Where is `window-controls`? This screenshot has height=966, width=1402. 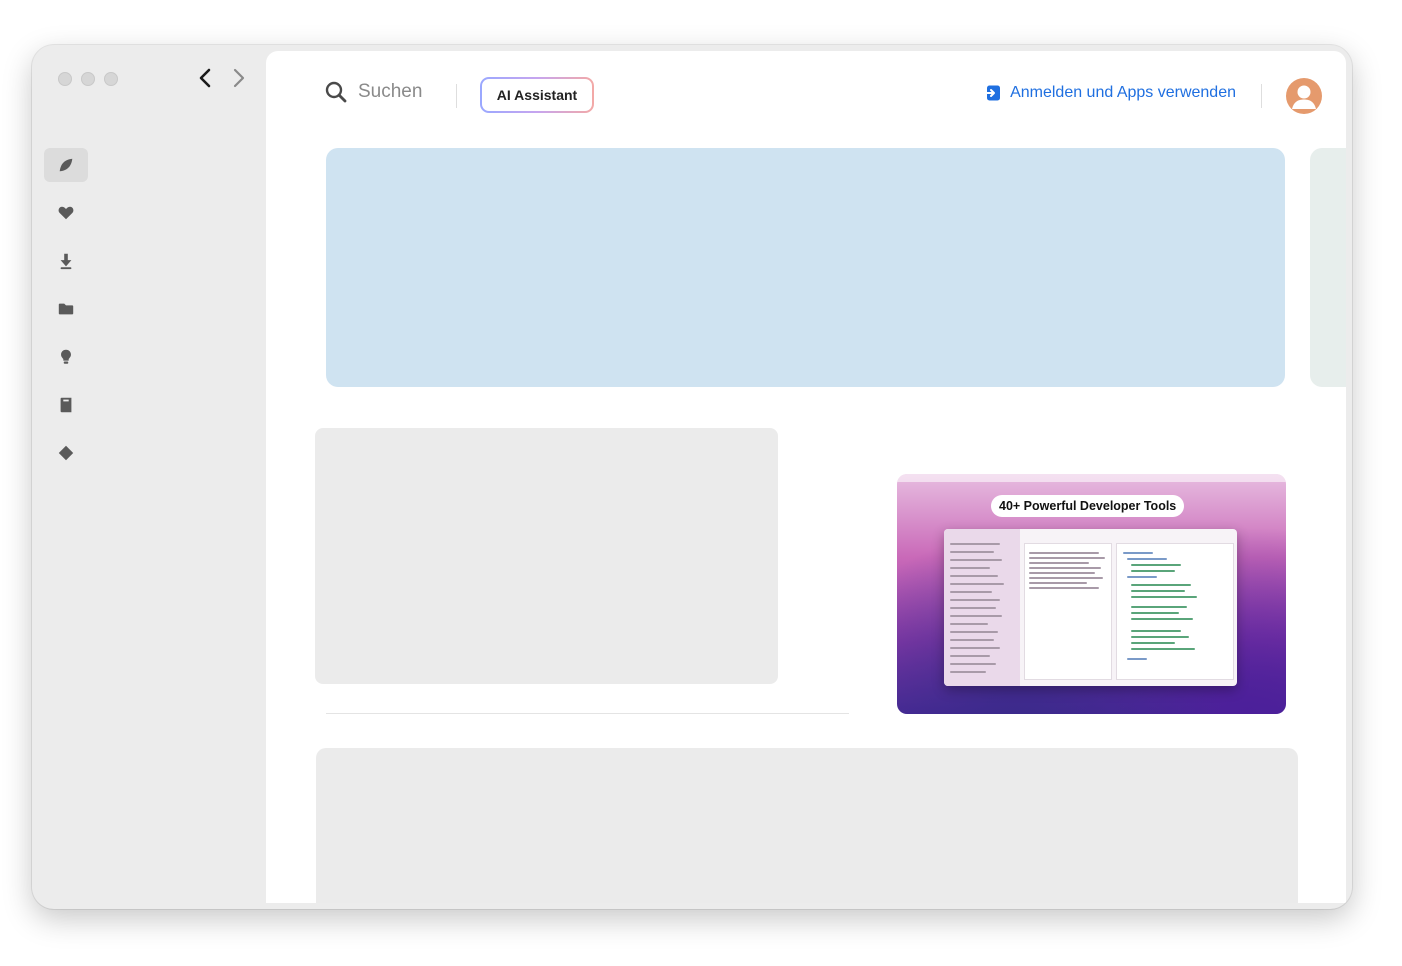
window-controls is located at coordinates (88, 79).